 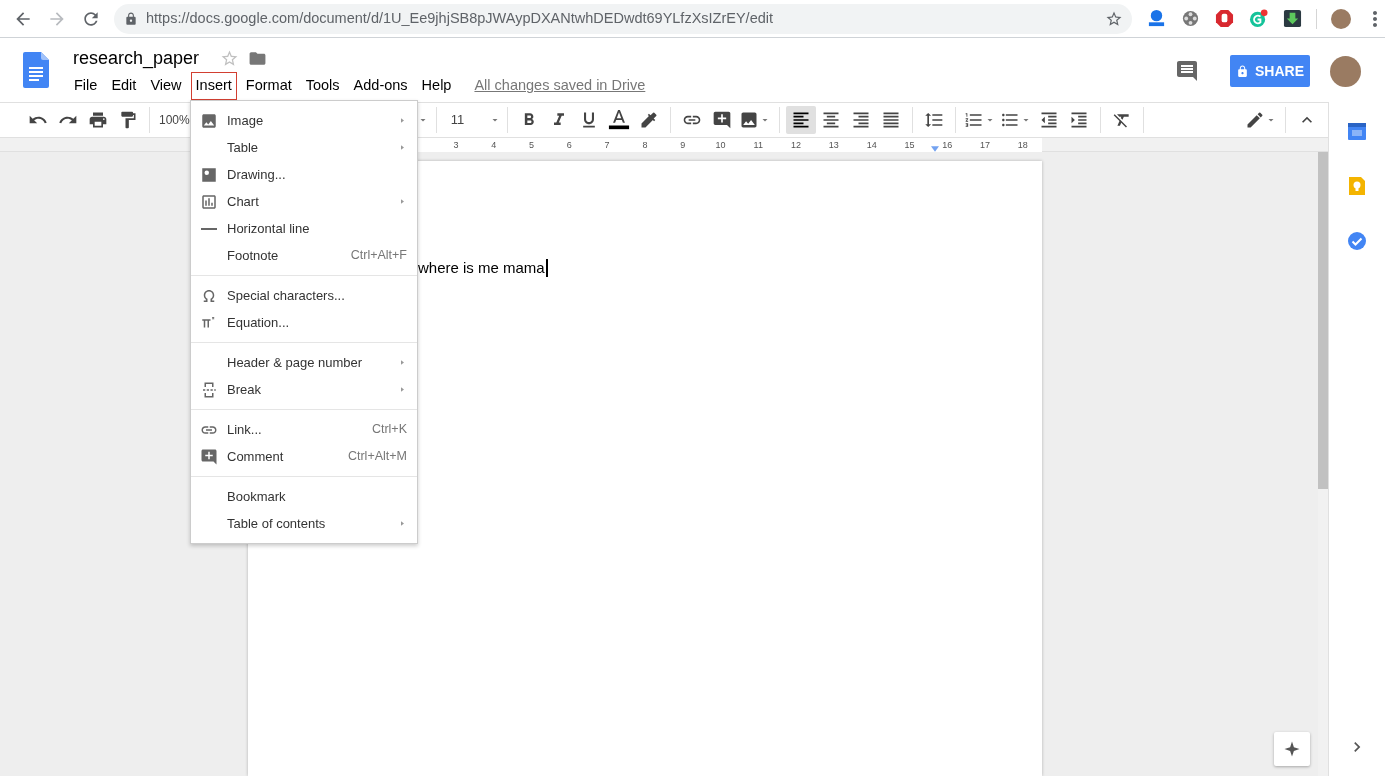 I want to click on shortcut-text: Ctrl+Alt+M, so click(x=377, y=457).